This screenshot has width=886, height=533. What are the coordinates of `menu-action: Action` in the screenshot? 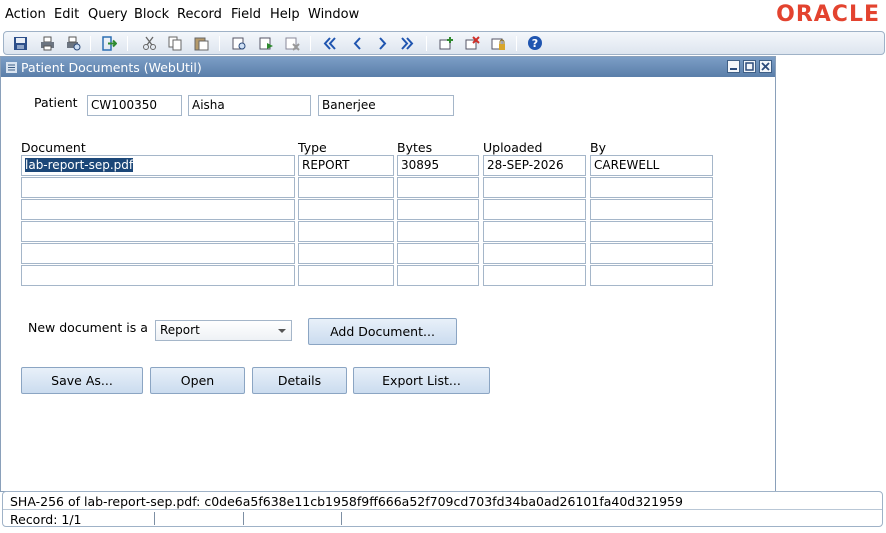 It's located at (25, 14).